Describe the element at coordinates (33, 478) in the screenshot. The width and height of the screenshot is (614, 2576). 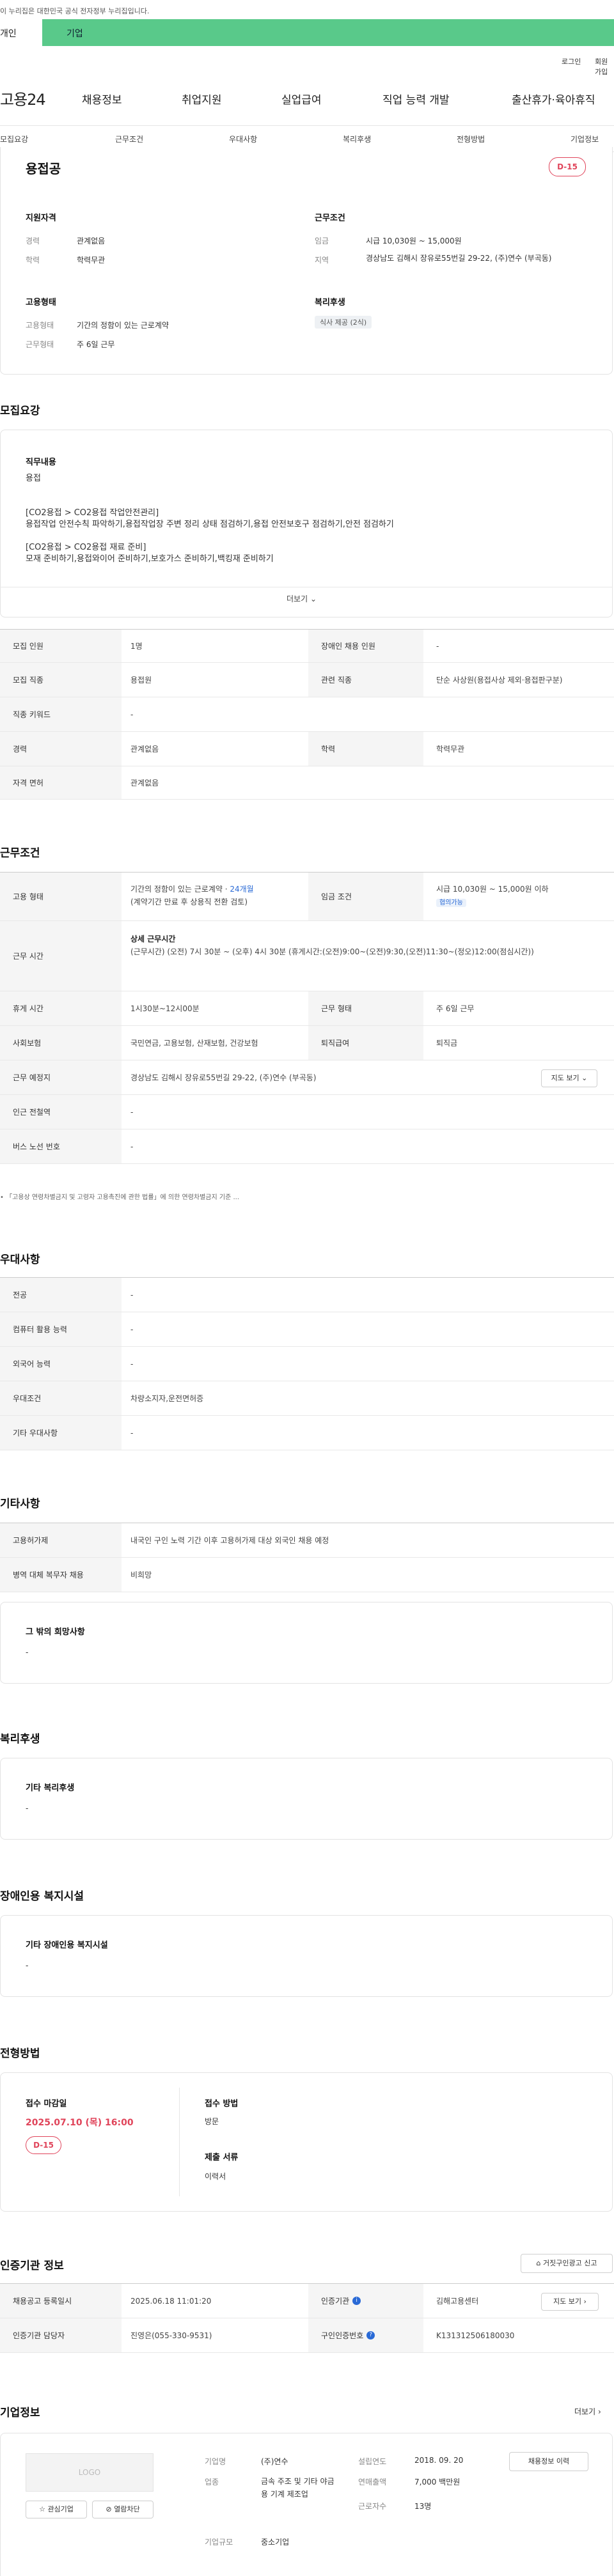
I see `duty-line: 용접` at that location.